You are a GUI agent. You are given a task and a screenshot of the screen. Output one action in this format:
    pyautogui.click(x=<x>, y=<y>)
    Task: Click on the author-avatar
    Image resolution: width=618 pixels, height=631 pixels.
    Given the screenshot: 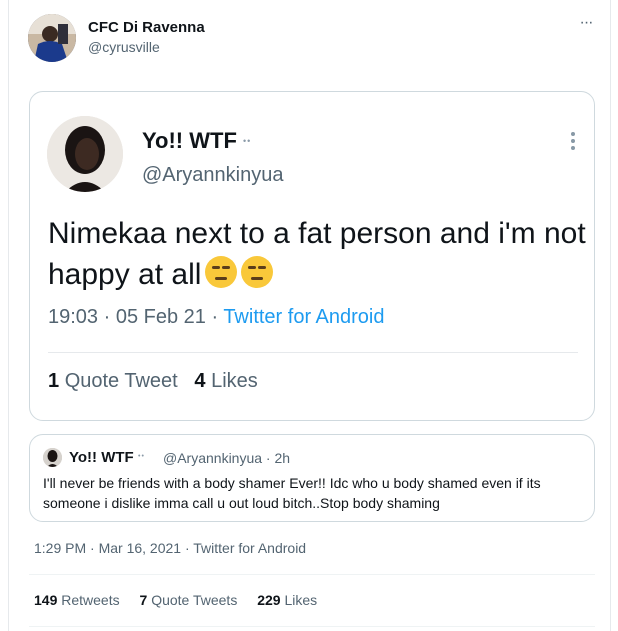 What is the action you would take?
    pyautogui.click(x=52, y=38)
    